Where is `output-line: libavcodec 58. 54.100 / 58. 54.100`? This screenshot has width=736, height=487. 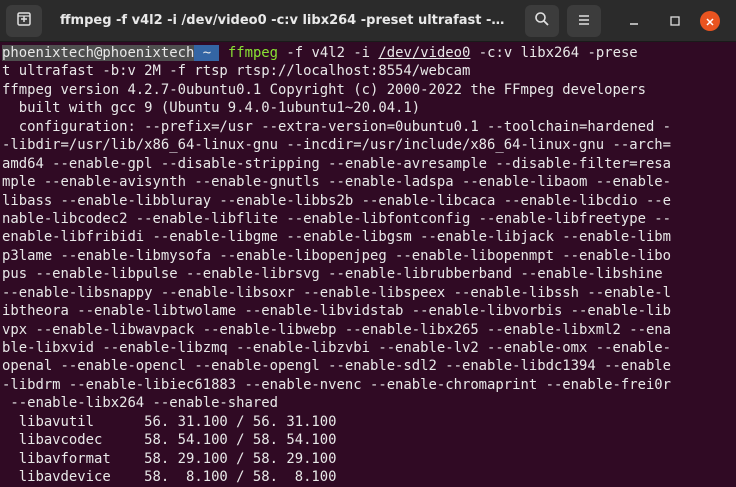 output-line: libavcodec 58. 54.100 / 58. 54.100 is located at coordinates (169, 440).